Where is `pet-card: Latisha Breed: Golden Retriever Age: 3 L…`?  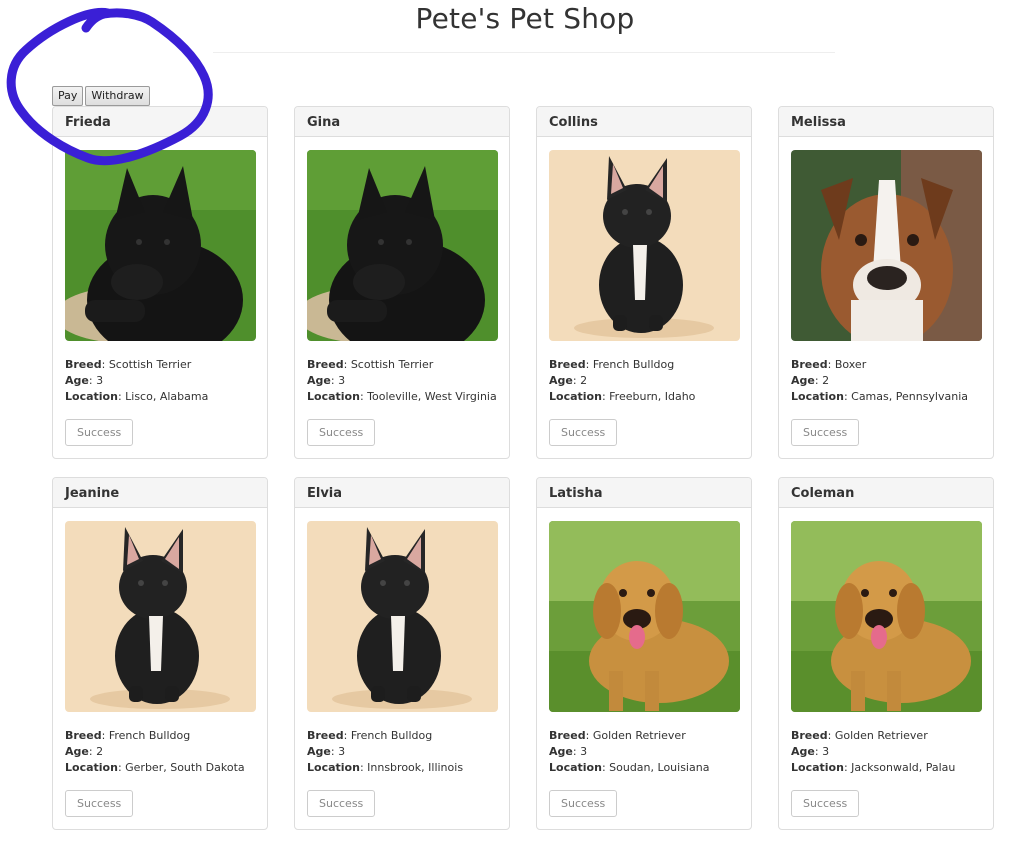
pet-card: Latisha Breed: Golden Retriever Age: 3 L… is located at coordinates (644, 653).